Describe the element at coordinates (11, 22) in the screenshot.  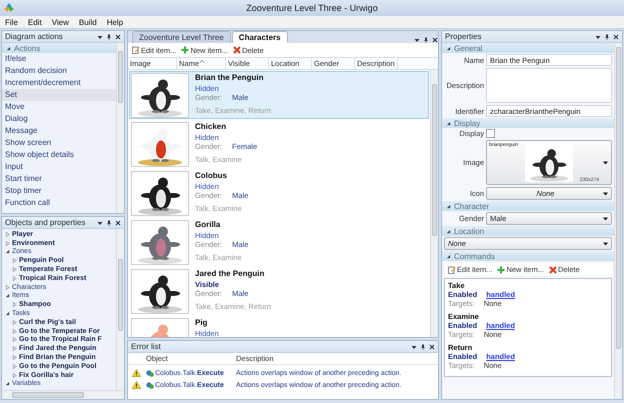
I see `menu-item: File` at that location.